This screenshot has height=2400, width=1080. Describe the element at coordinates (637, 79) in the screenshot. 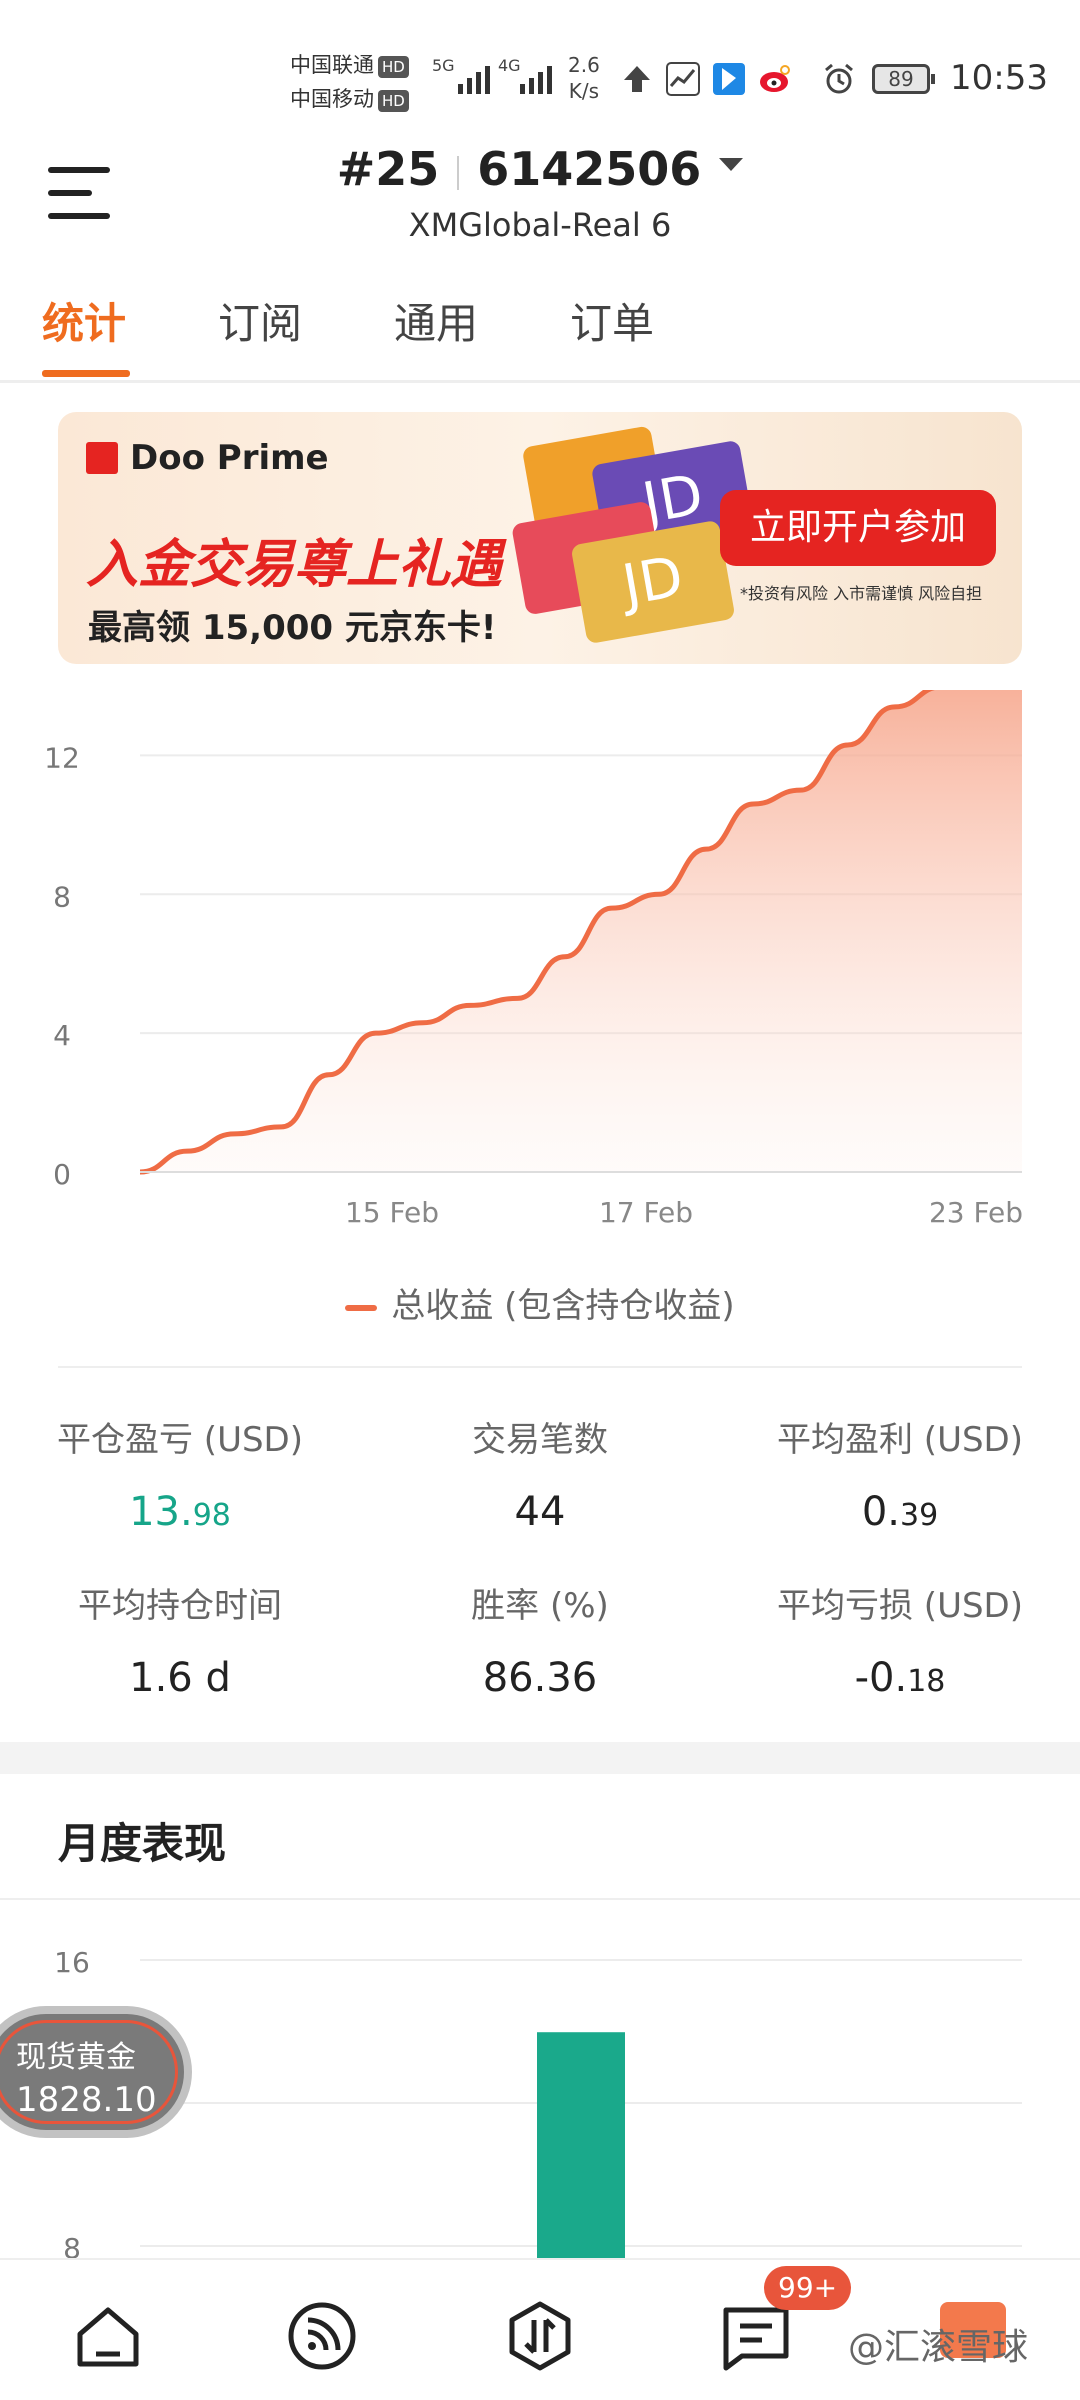

I see `upload-arrow-icon` at that location.